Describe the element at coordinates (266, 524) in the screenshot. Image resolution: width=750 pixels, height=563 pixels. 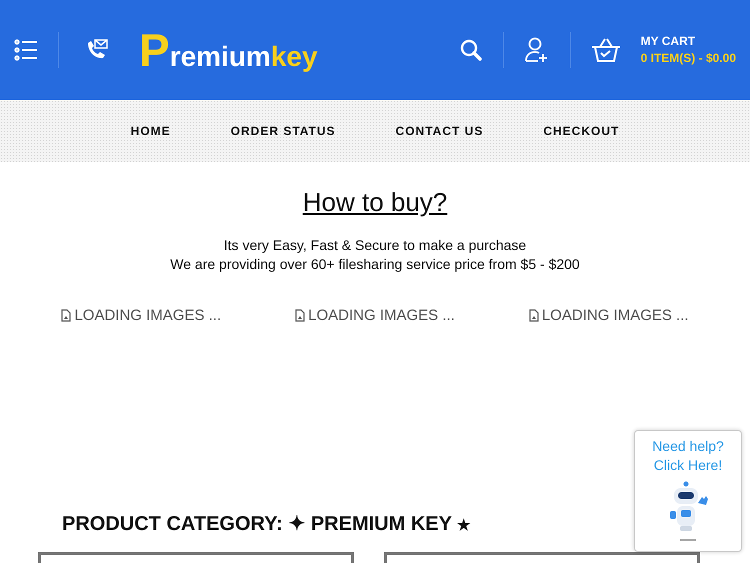
I see `category-heading: PRODUCT CATEGORY: ✦ PREMIUM KEY ★` at that location.